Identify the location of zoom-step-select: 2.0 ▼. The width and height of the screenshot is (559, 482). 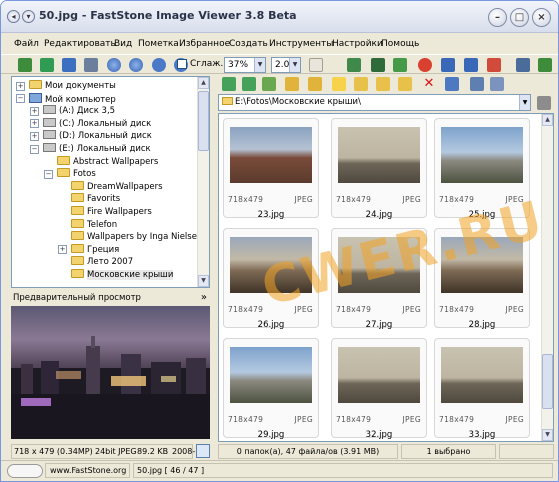
(286, 65).